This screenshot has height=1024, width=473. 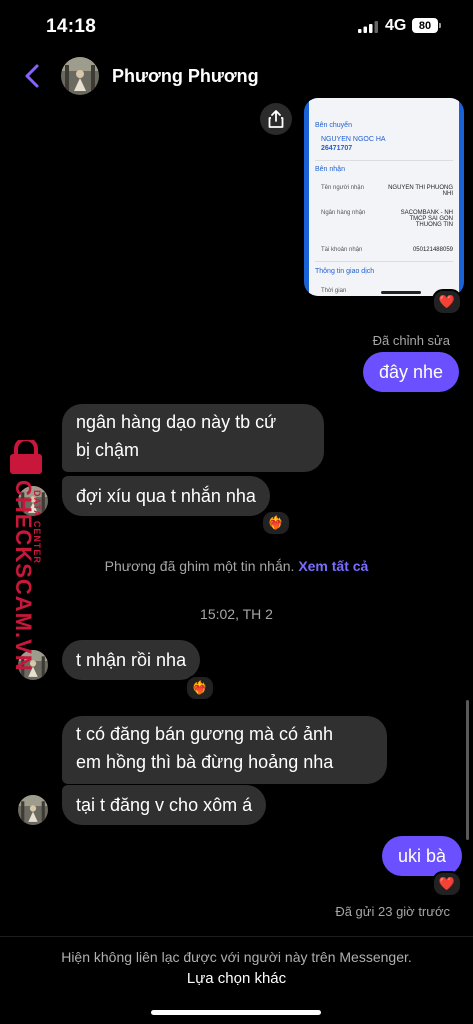 I want to click on share-button, so click(x=276, y=119).